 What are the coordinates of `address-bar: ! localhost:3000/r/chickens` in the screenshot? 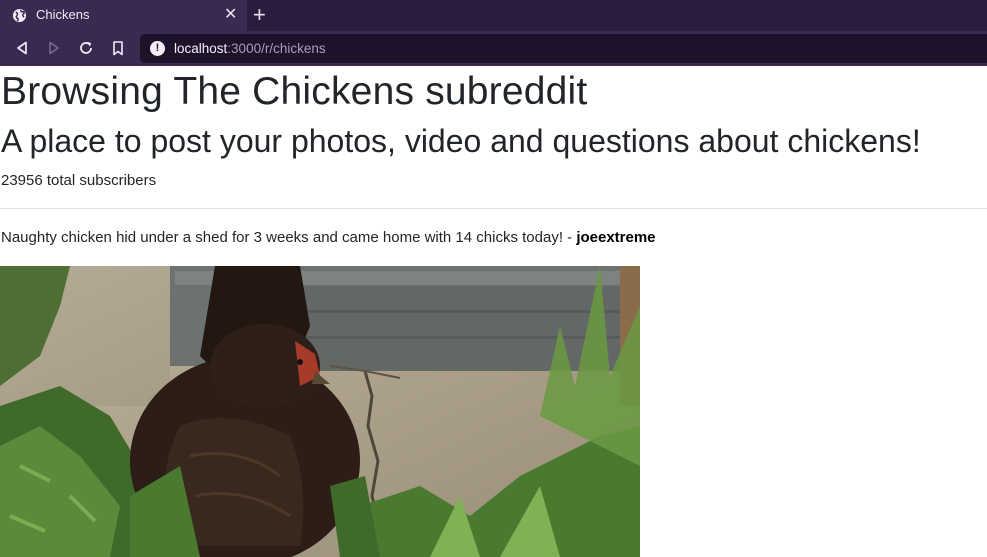 It's located at (563, 48).